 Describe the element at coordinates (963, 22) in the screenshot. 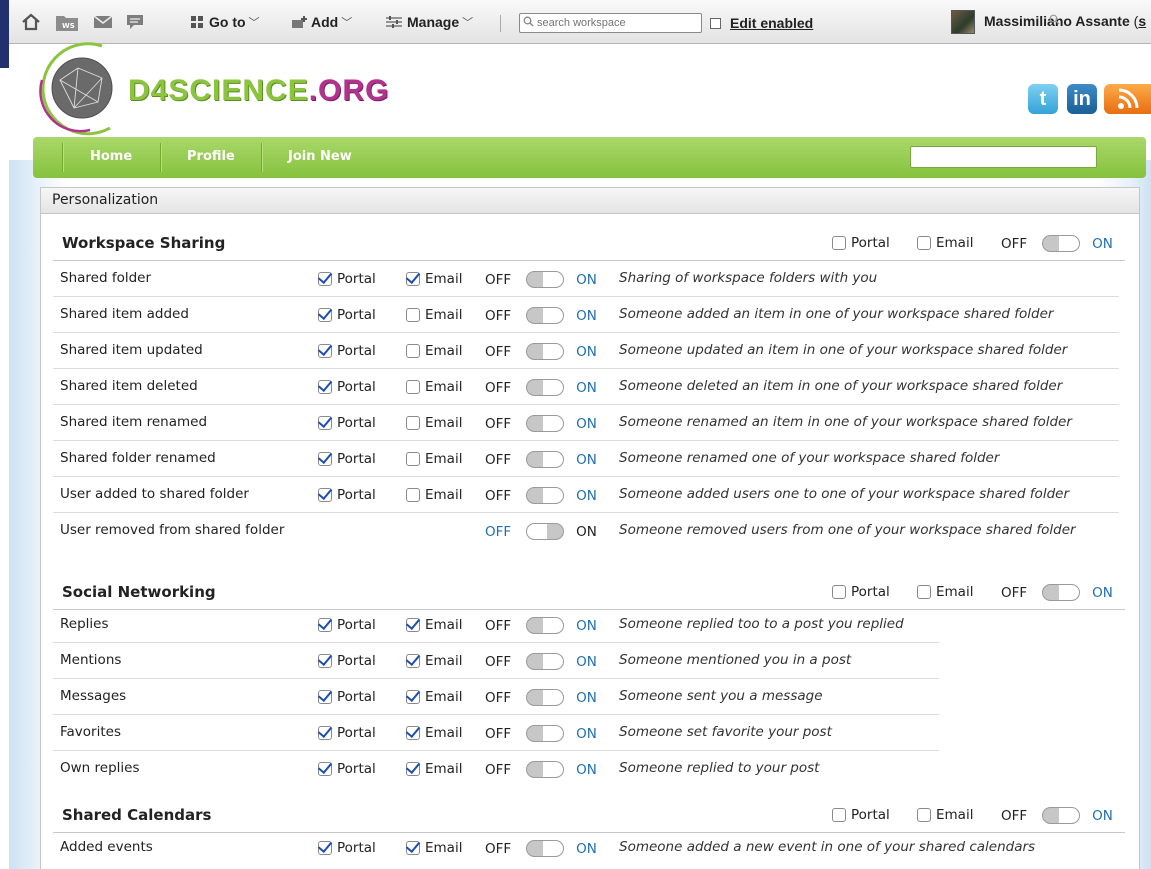

I see `avatar` at that location.